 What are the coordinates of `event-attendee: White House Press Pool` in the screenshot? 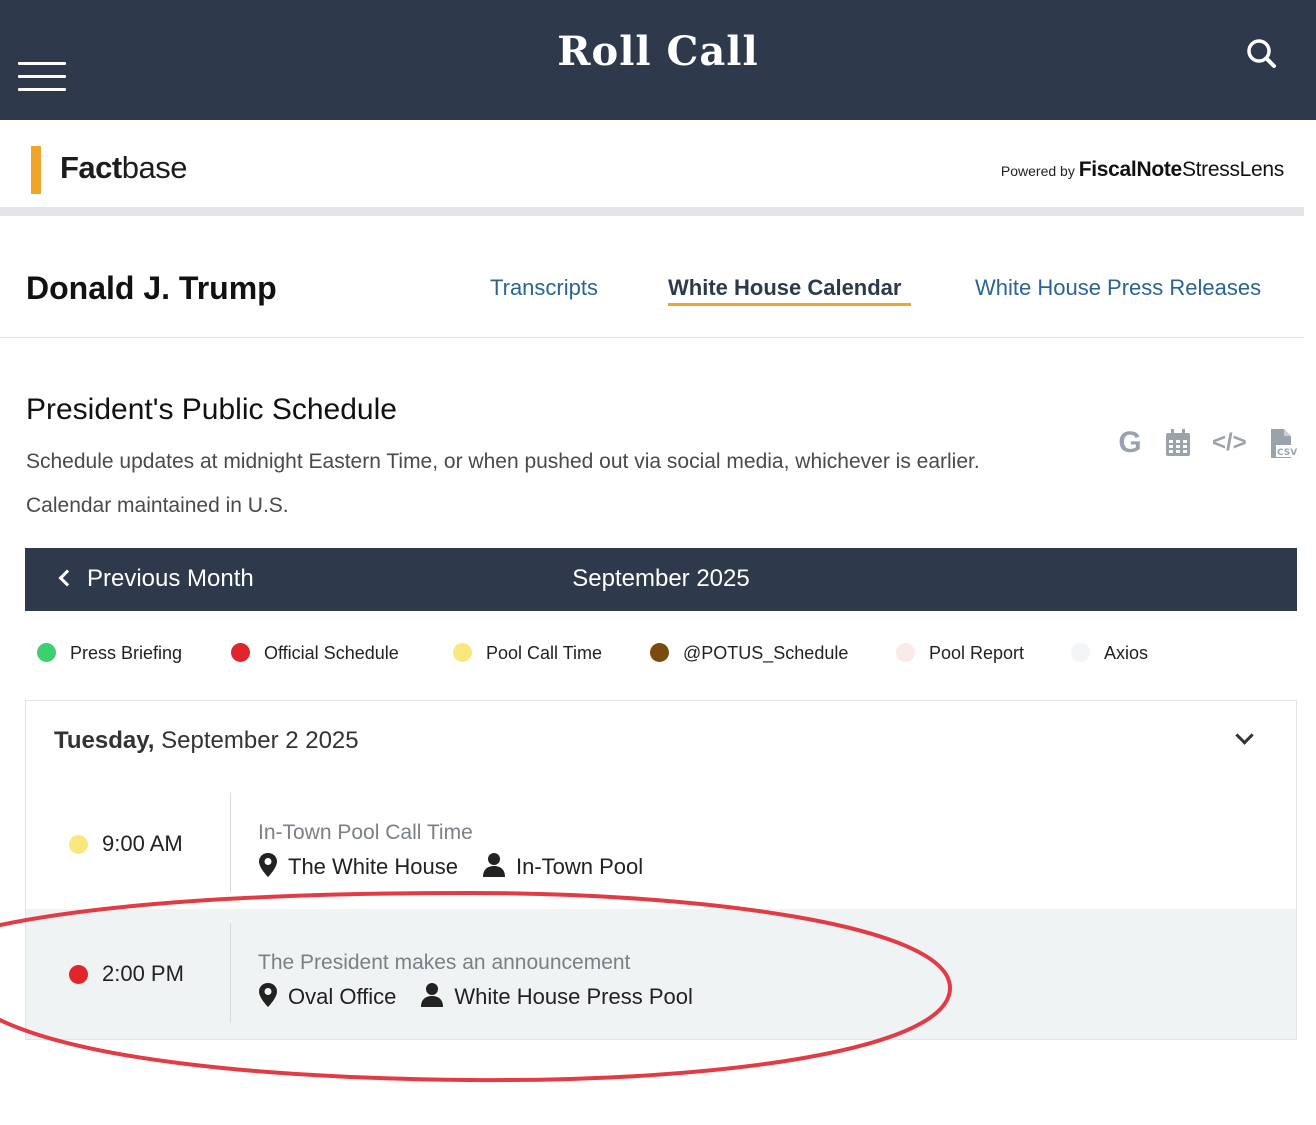 It's located at (573, 996).